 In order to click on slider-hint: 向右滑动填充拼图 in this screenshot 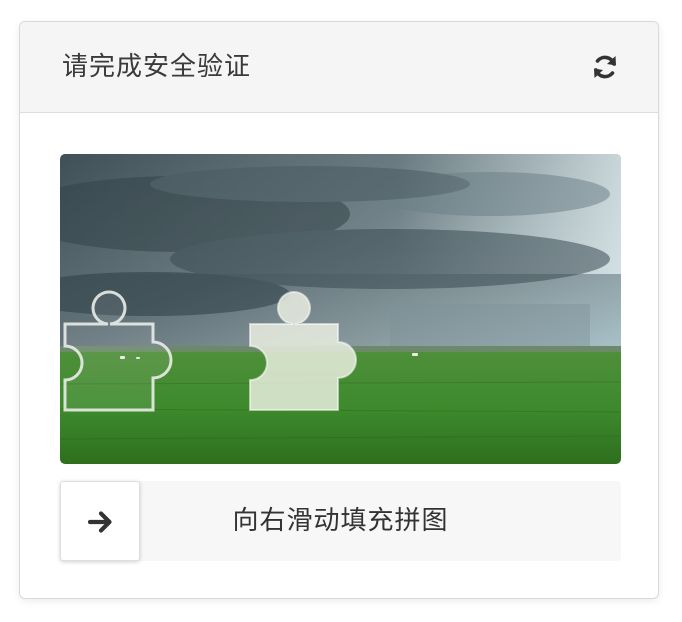, I will do `click(340, 521)`.